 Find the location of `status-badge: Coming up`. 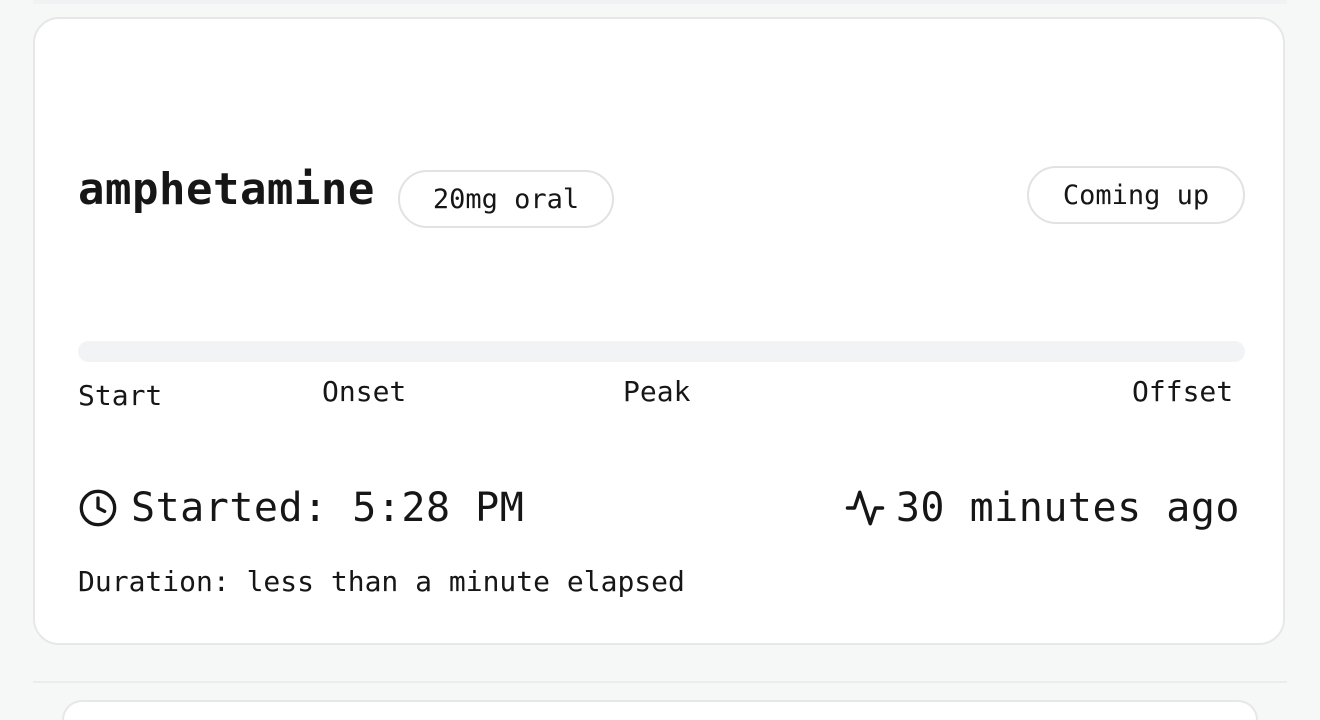

status-badge: Coming up is located at coordinates (1136, 195).